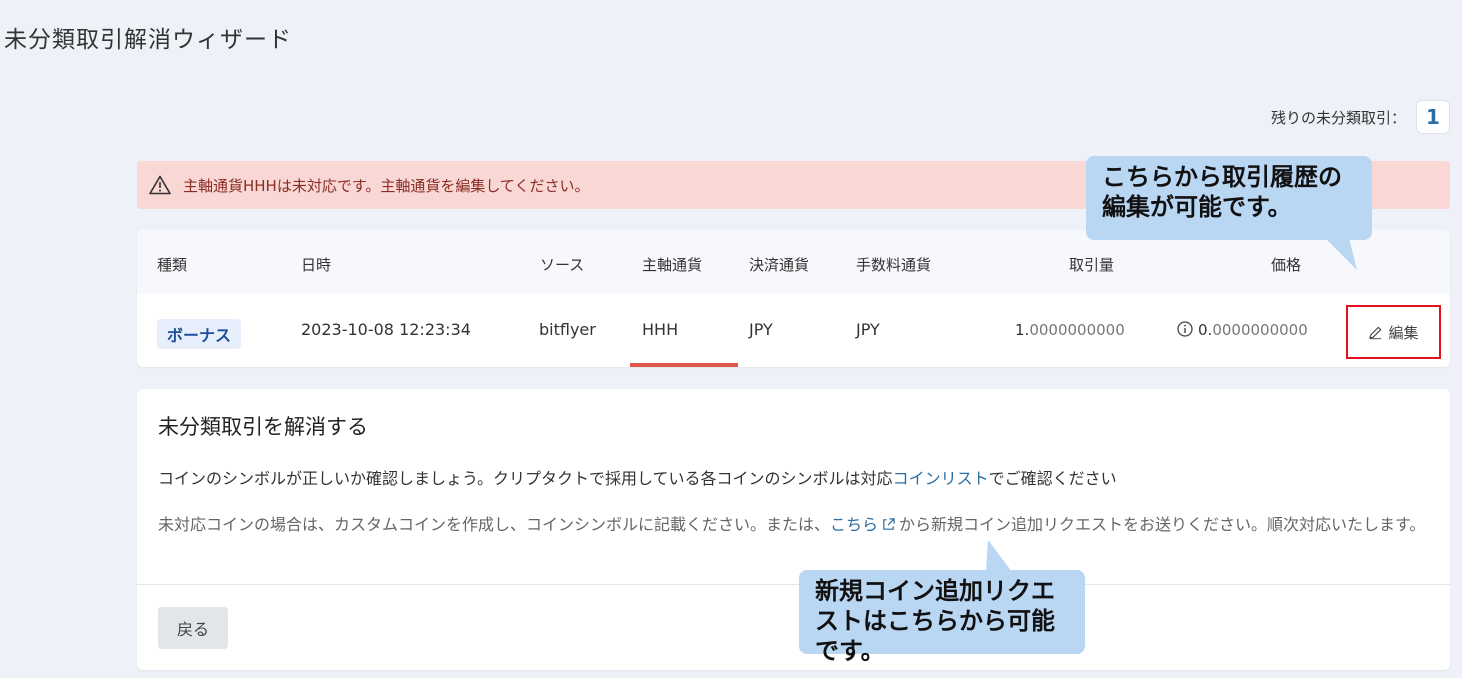 The image size is (1462, 678). I want to click on cell-source: bitflyer, so click(567, 329).